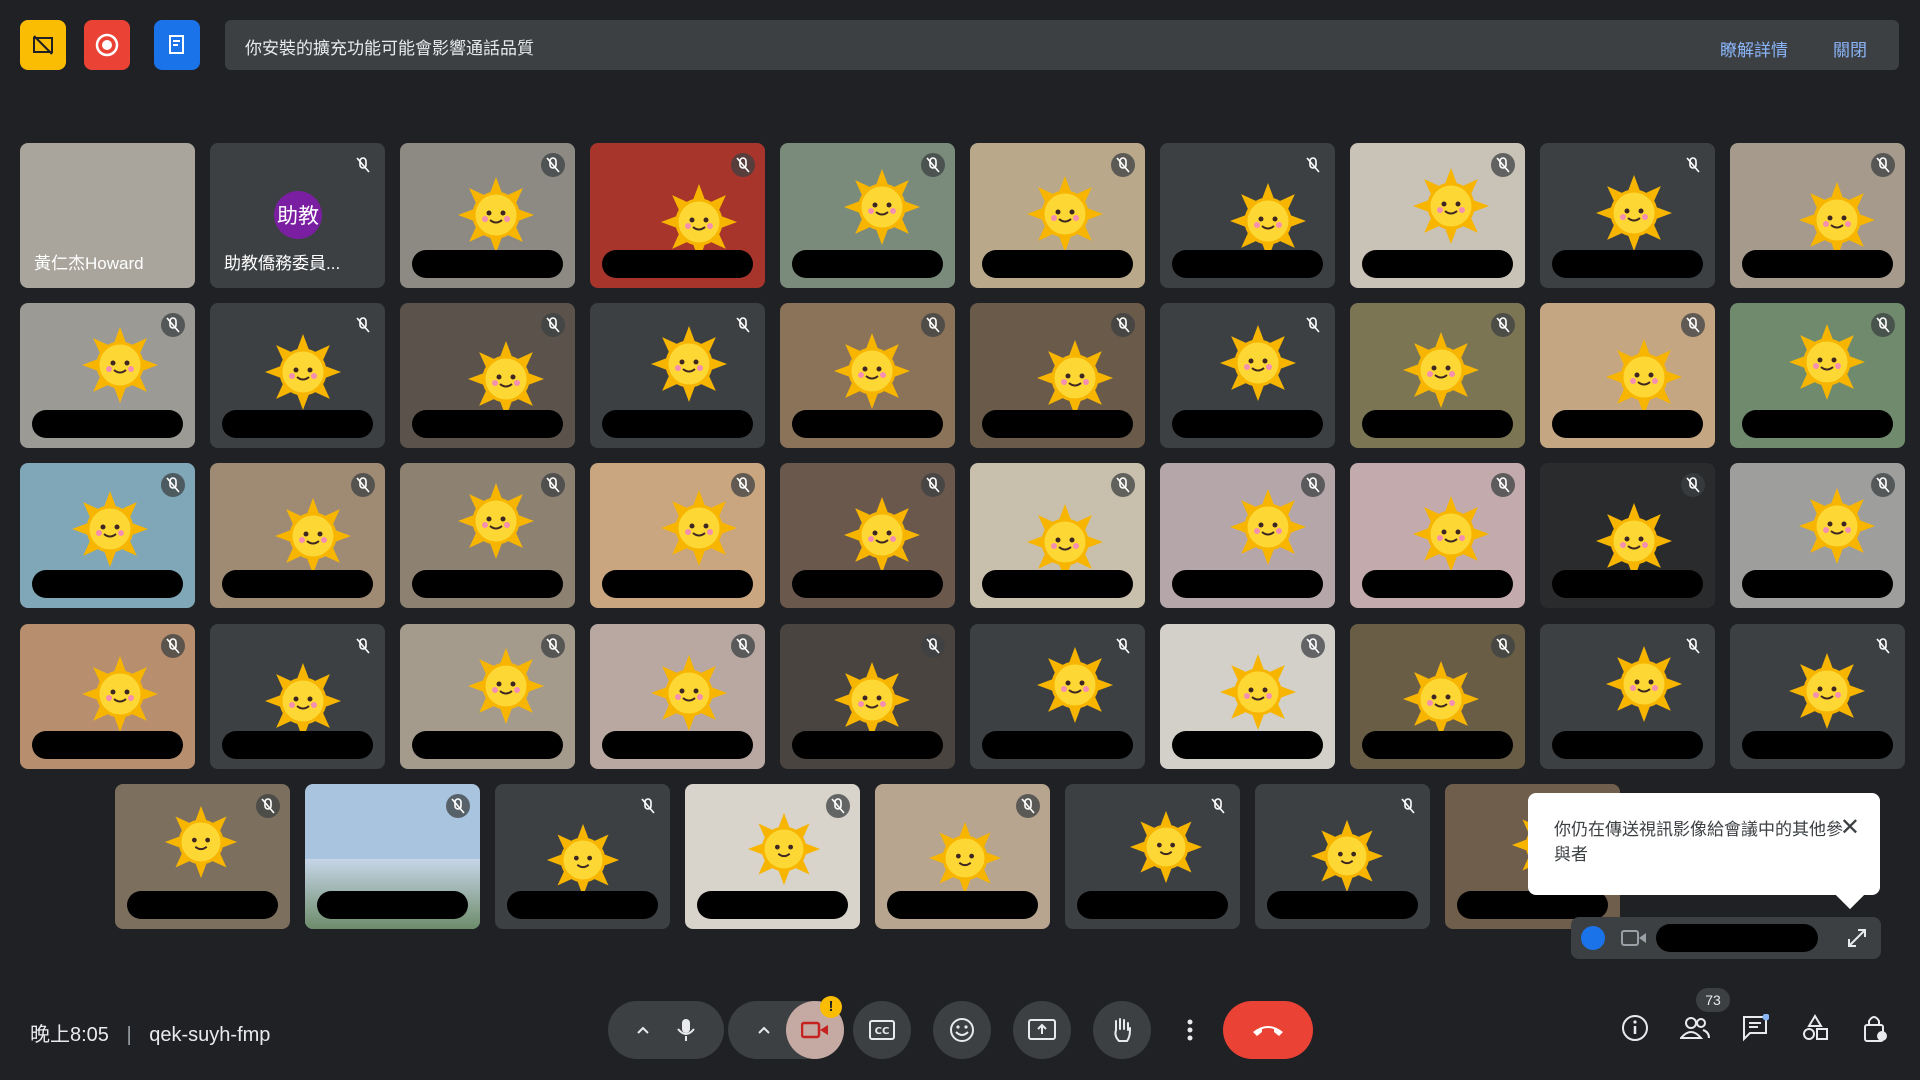 Image resolution: width=1920 pixels, height=1080 pixels. What do you see at coordinates (1875, 1028) in the screenshot?
I see `host-controls-icon` at bounding box center [1875, 1028].